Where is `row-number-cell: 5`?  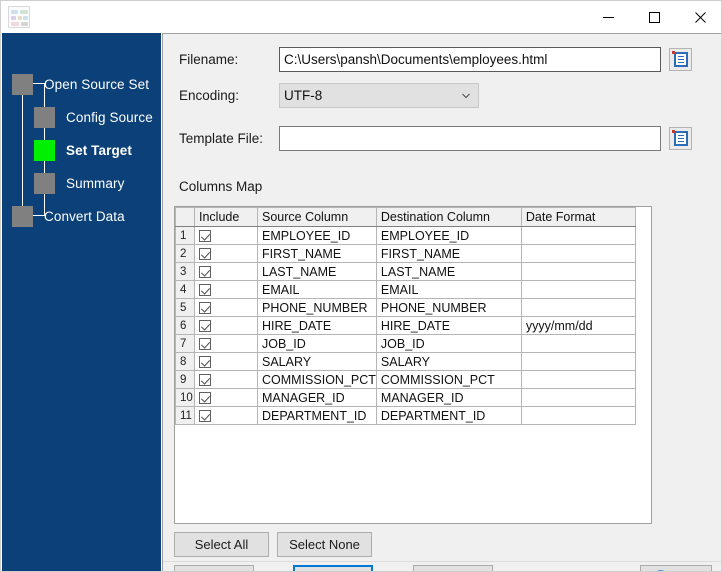
row-number-cell: 5 is located at coordinates (185, 307).